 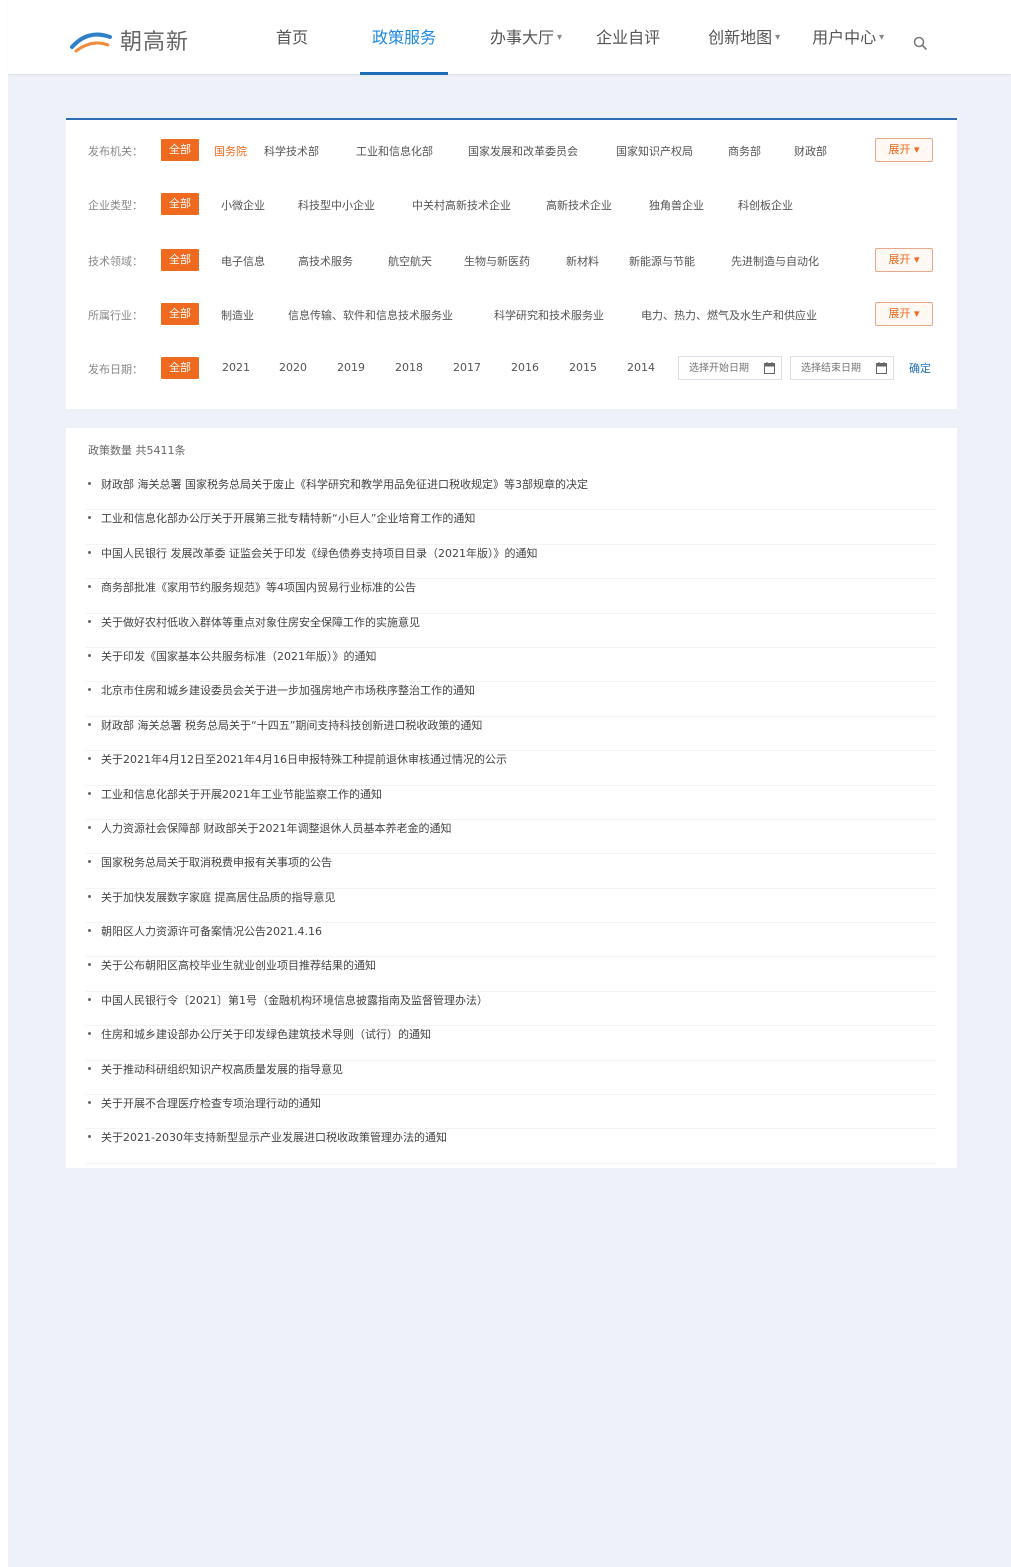 What do you see at coordinates (511, 1146) in the screenshot?
I see `policy-list-item: 关于2021-2030年支持新型显示产业发展进口税收政策管理办法的通知` at bounding box center [511, 1146].